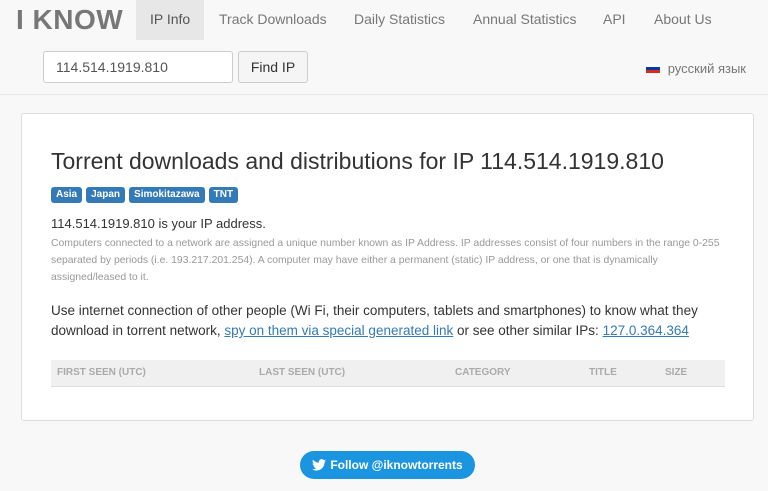  What do you see at coordinates (399, 20) in the screenshot?
I see `nav-daily-statistics: Daily Statistics` at bounding box center [399, 20].